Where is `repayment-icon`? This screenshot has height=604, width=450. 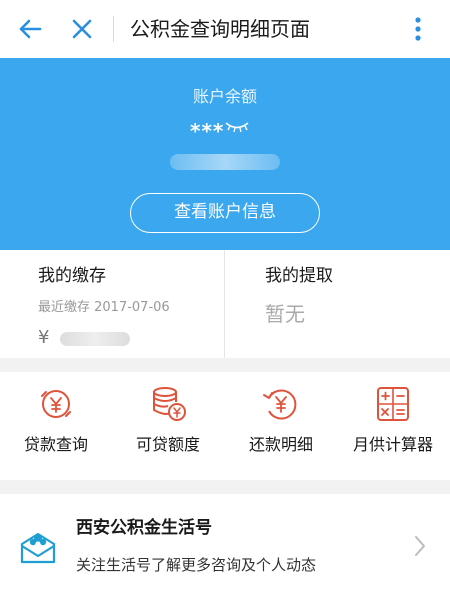 repayment-icon is located at coordinates (280, 404).